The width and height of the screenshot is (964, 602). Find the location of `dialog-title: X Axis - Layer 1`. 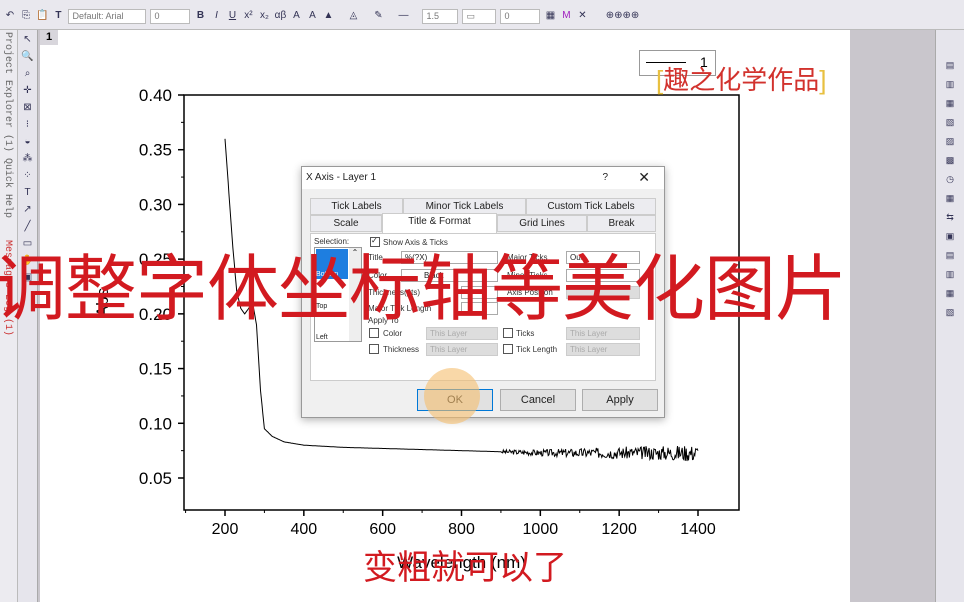

dialog-title: X Axis - Layer 1 is located at coordinates (341, 177).